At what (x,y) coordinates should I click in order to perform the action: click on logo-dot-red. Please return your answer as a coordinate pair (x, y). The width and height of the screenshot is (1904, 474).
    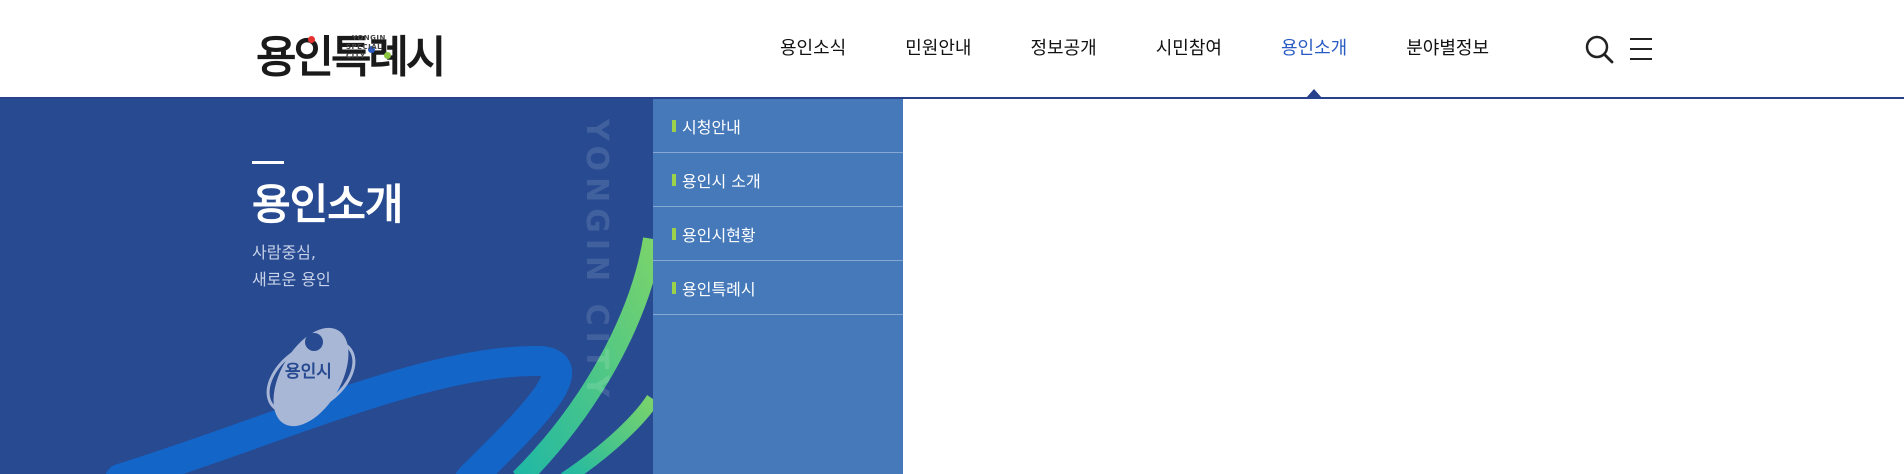
    Looking at the image, I should click on (311, 39).